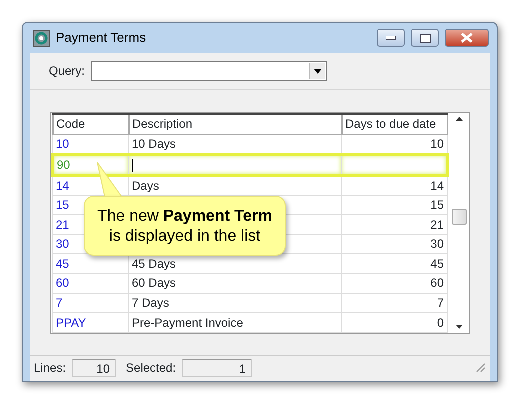 The width and height of the screenshot is (515, 405). I want to click on days-cell: 30, so click(395, 244).